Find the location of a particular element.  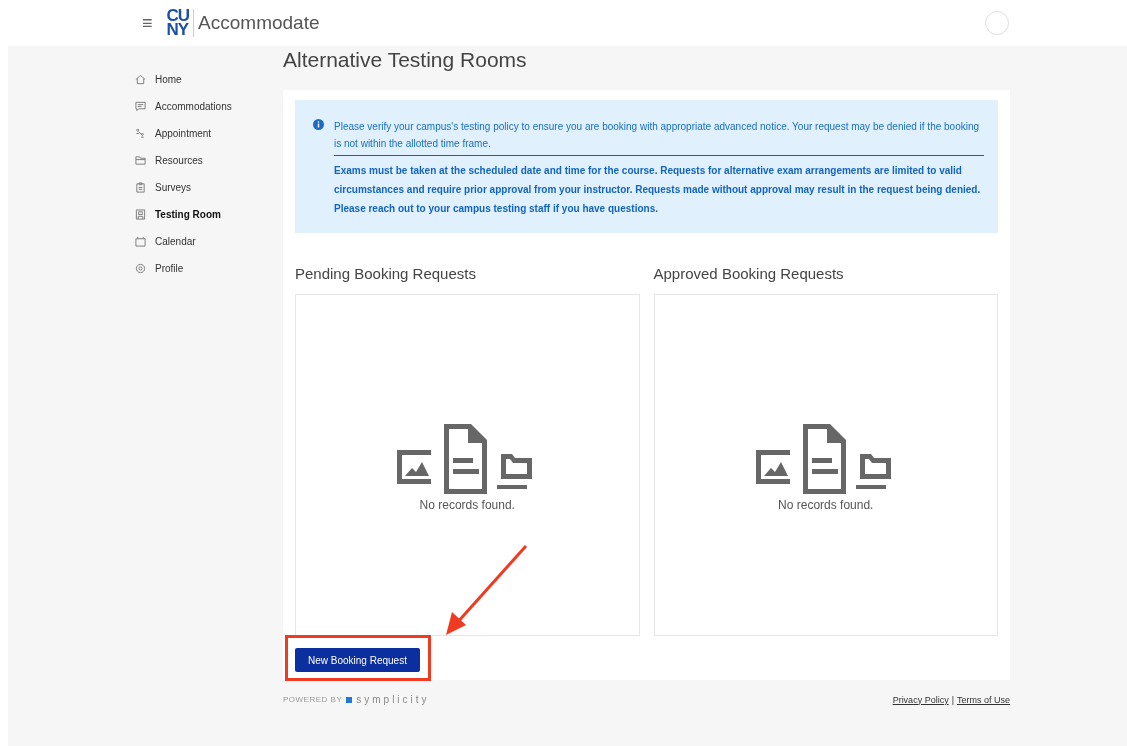

home-icon is located at coordinates (140, 79).